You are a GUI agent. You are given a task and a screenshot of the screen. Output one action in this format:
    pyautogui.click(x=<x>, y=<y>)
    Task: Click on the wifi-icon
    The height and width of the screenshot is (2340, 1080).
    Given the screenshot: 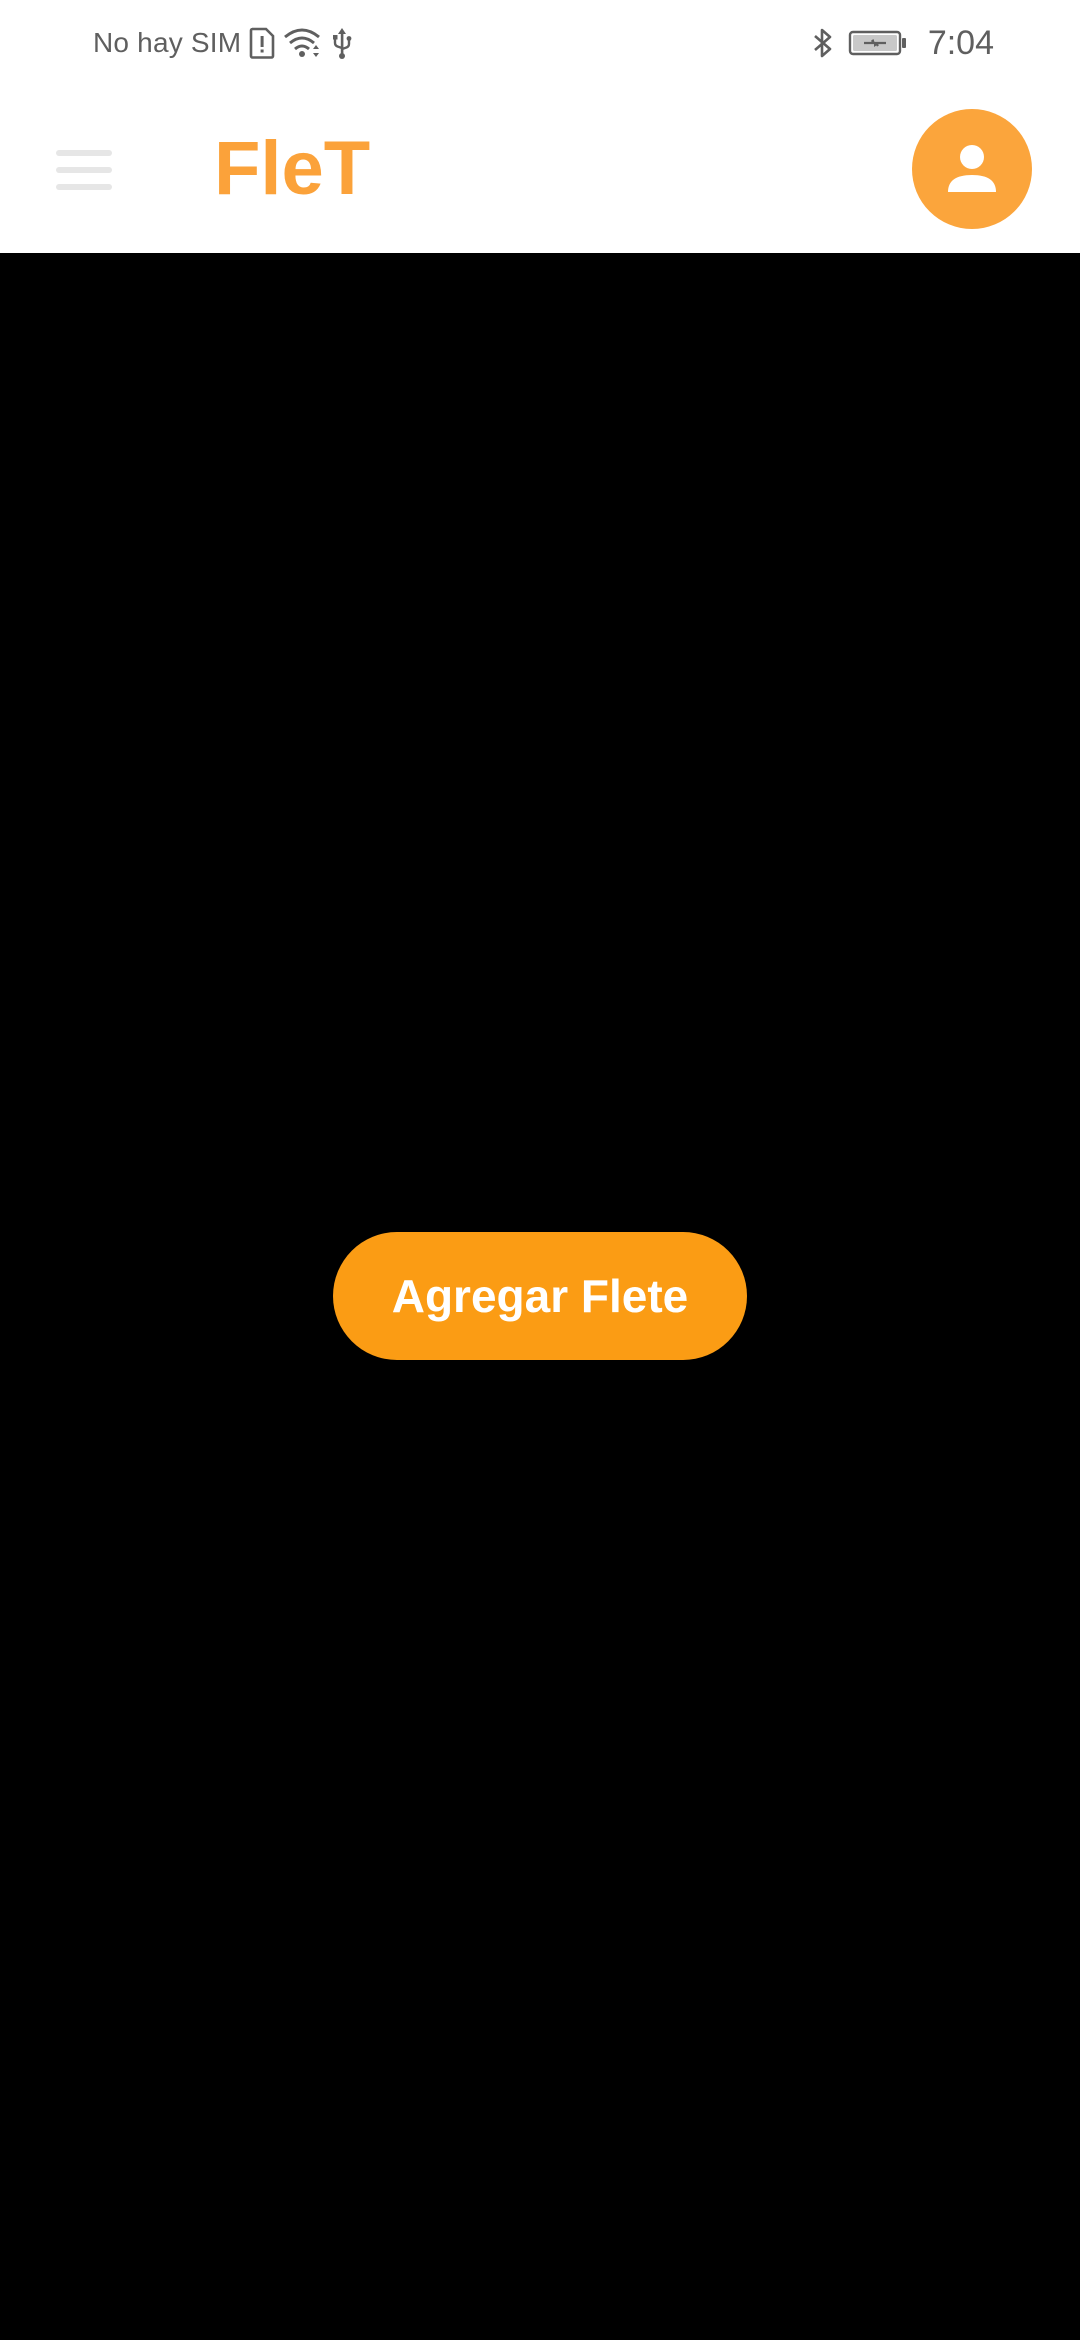 What is the action you would take?
    pyautogui.click(x=303, y=43)
    